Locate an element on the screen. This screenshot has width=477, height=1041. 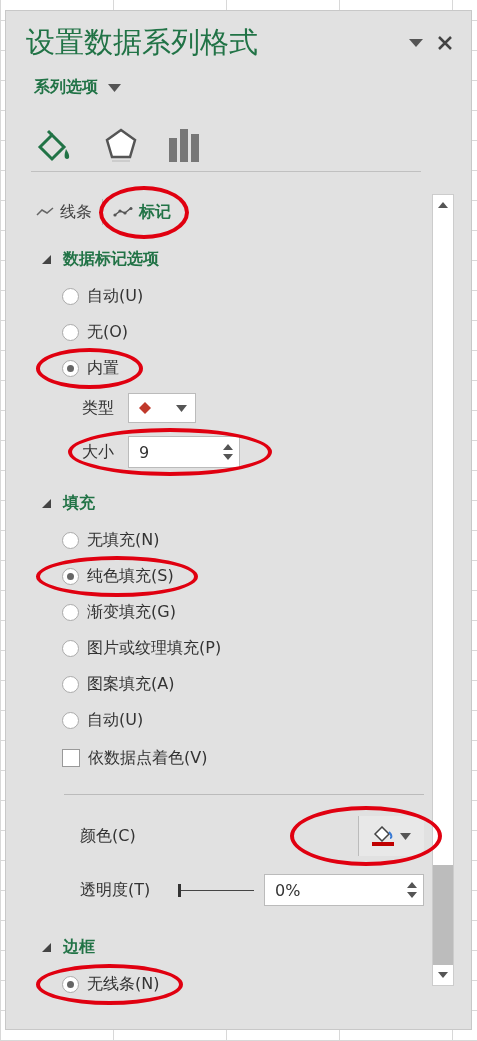
section-header: 边框 is located at coordinates (58, 947).